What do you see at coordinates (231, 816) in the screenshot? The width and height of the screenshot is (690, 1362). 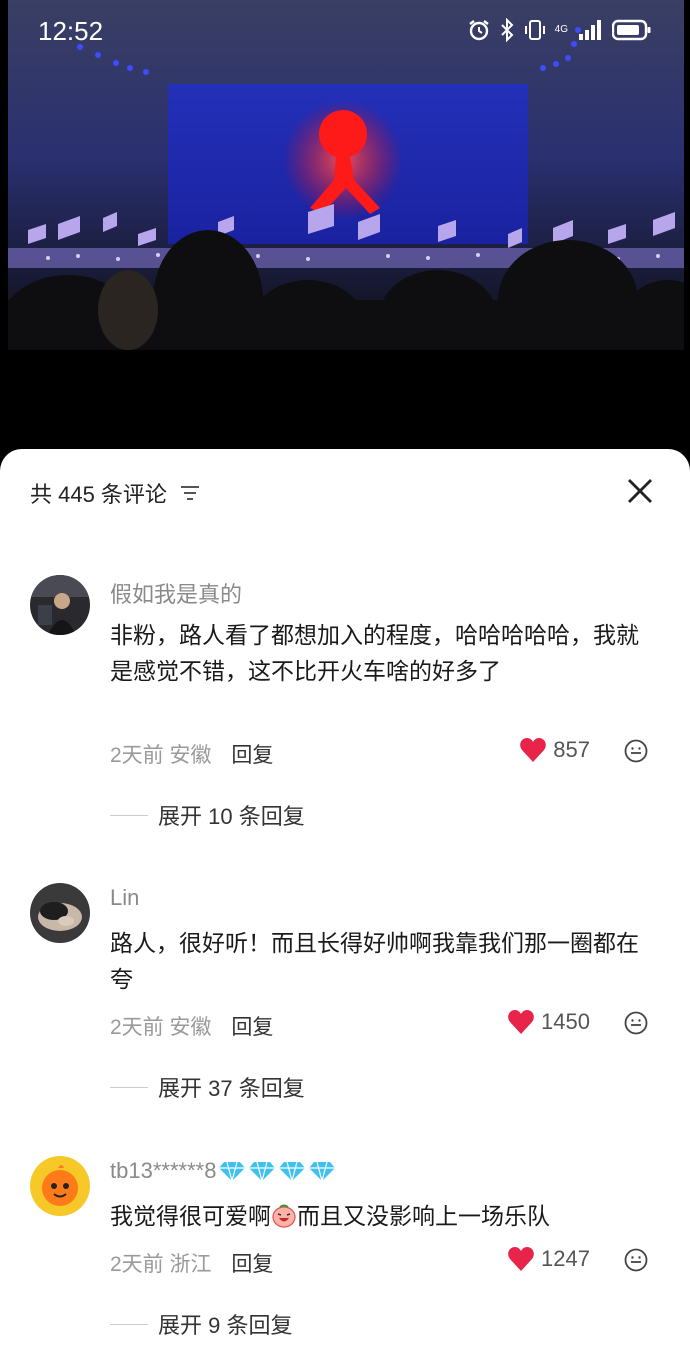 I see `expand-replies-label: 展开 10 条回复` at bounding box center [231, 816].